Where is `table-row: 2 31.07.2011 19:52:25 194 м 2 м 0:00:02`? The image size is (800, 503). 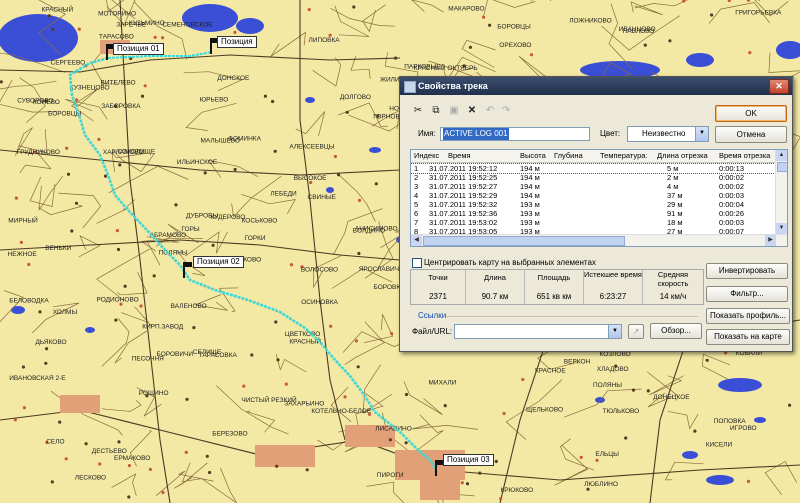
table-row: 2 31.07.2011 19:52:25 194 м 2 м 0:00:02 is located at coordinates (593, 177).